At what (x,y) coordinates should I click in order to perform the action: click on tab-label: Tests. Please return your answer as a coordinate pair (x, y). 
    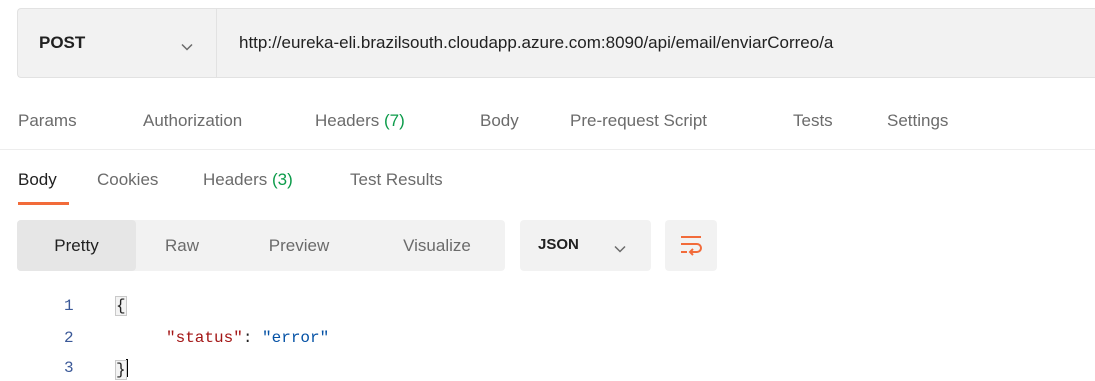
    Looking at the image, I should click on (813, 120).